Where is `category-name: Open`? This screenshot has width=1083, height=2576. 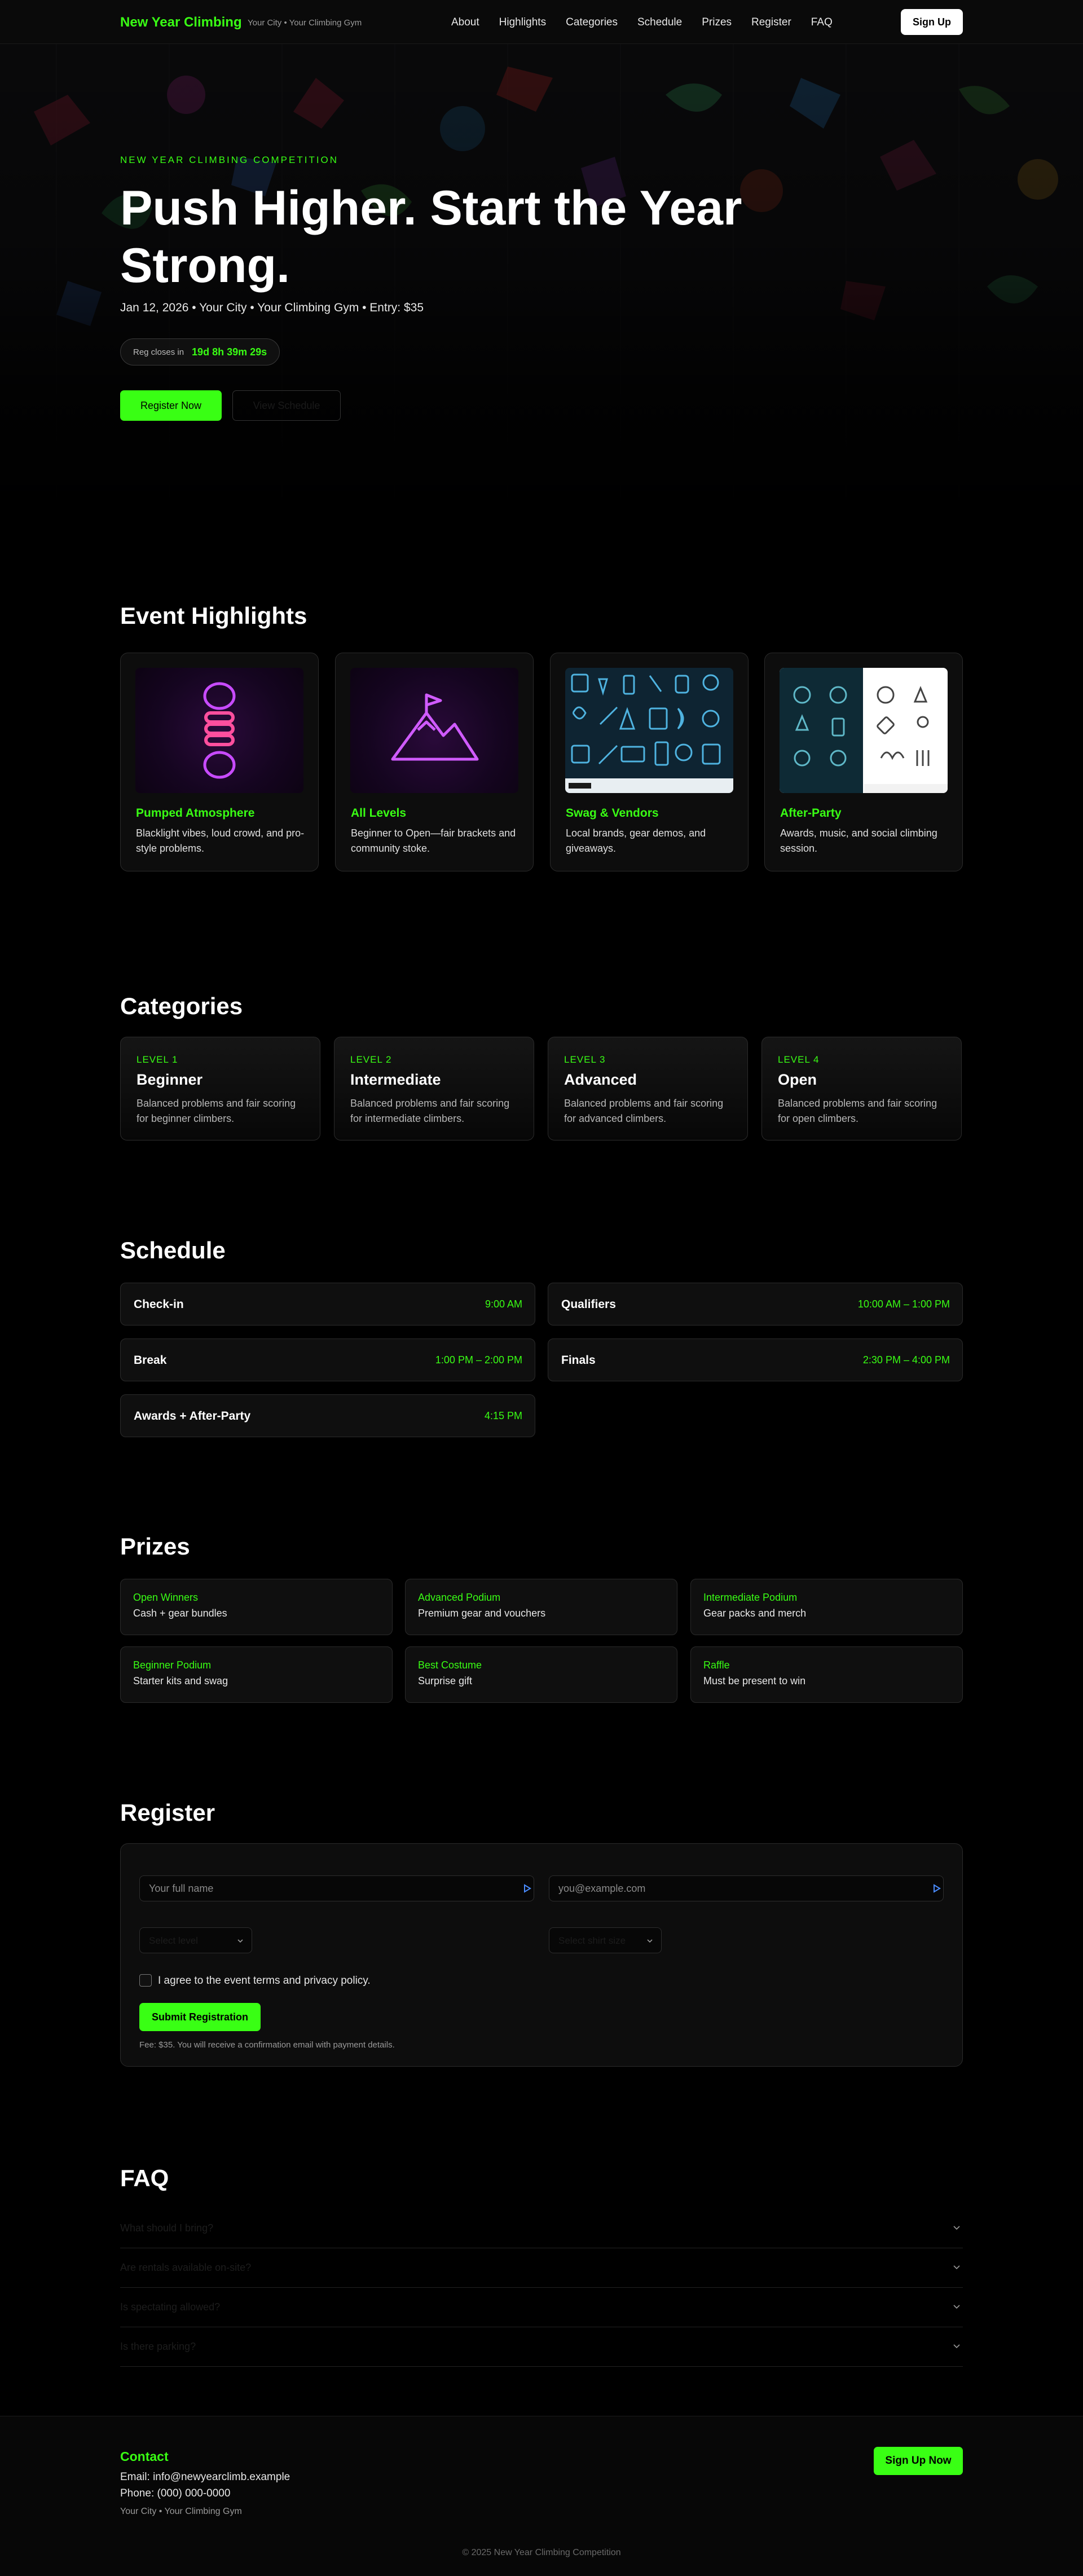
category-name: Open is located at coordinates (797, 1079).